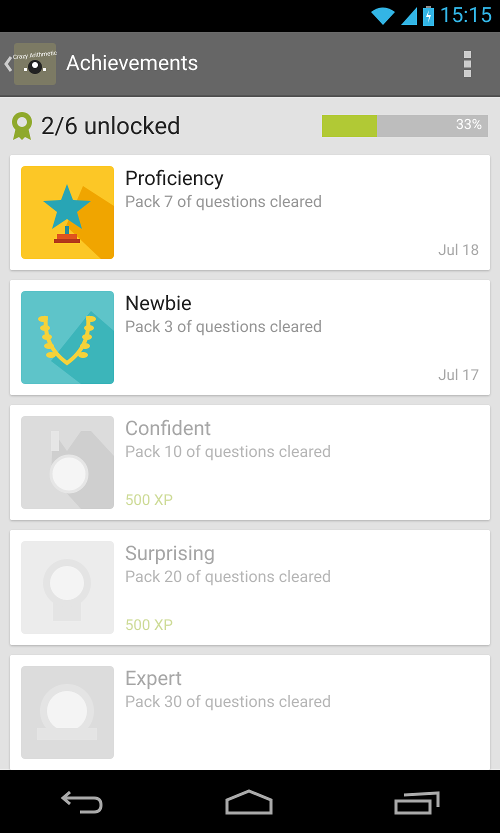 Image resolution: width=500 pixels, height=833 pixels. Describe the element at coordinates (159, 303) in the screenshot. I see `achievement-title: Newbie` at that location.